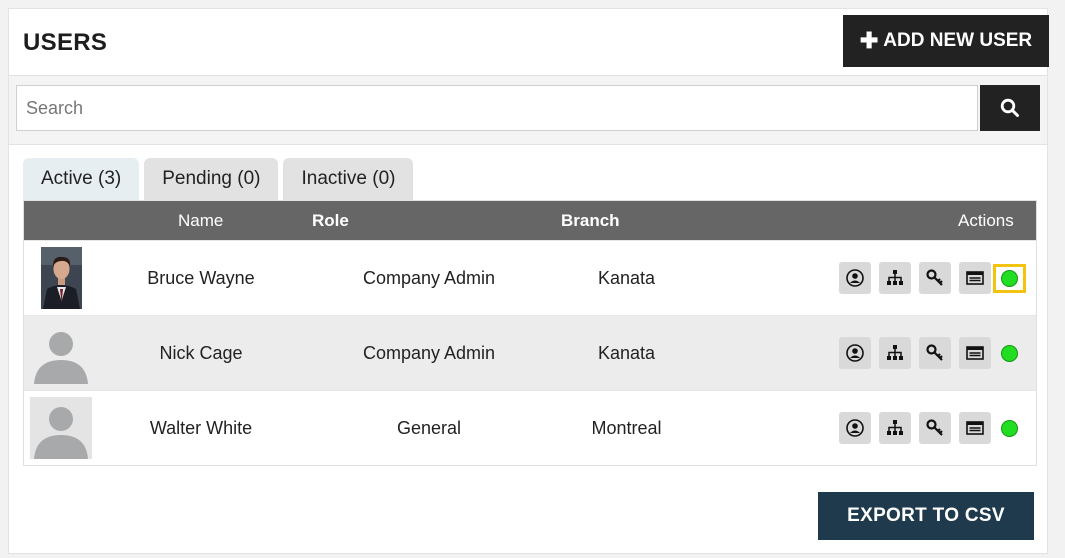 The height and width of the screenshot is (558, 1065). I want to click on search-bar, so click(528, 110).